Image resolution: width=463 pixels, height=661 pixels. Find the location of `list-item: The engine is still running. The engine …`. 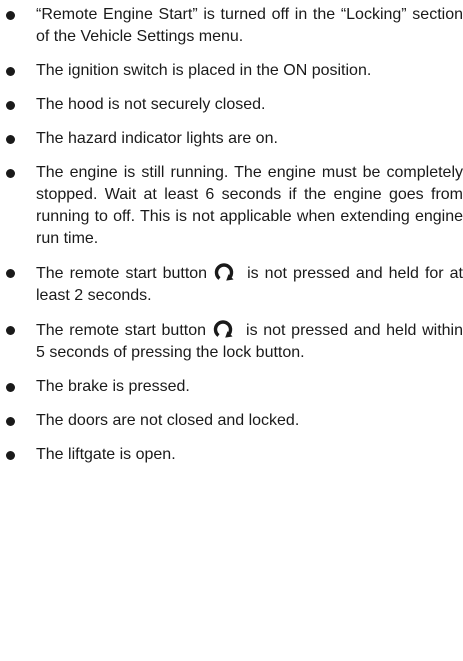

list-item: The engine is still running. The engine … is located at coordinates (231, 206).